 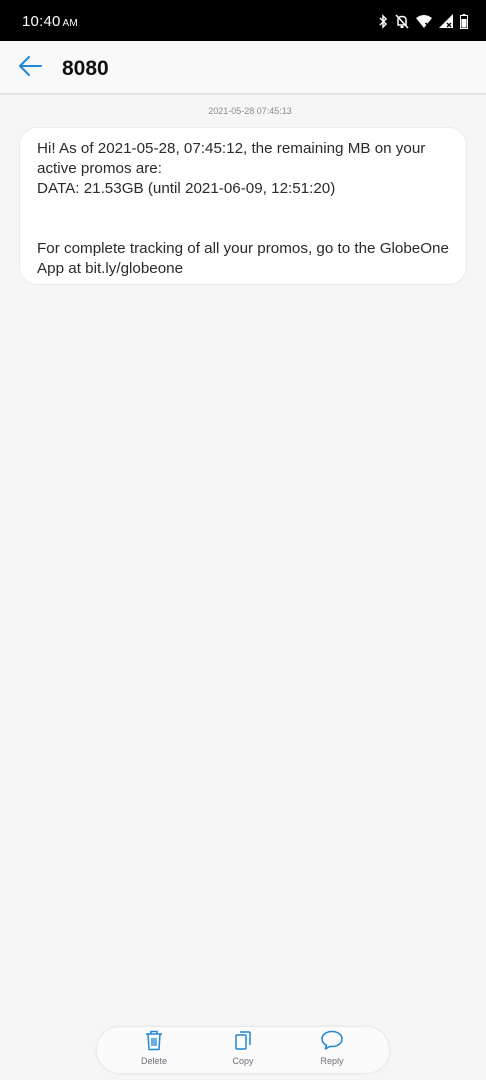 I want to click on status-time: 10:40 AM, so click(x=50, y=21).